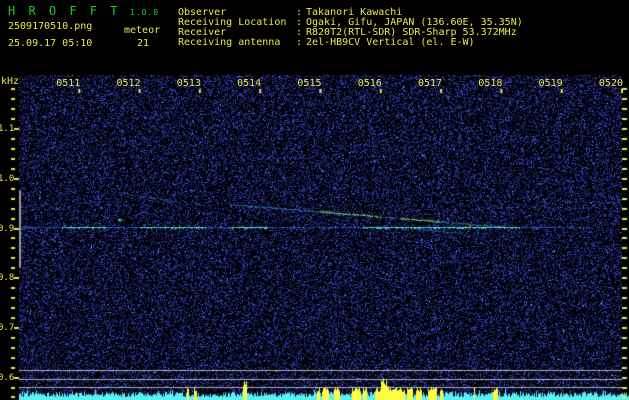 The height and width of the screenshot is (400, 629). What do you see at coordinates (7, 129) in the screenshot?
I see `freq-tick-label: 1.1` at bounding box center [7, 129].